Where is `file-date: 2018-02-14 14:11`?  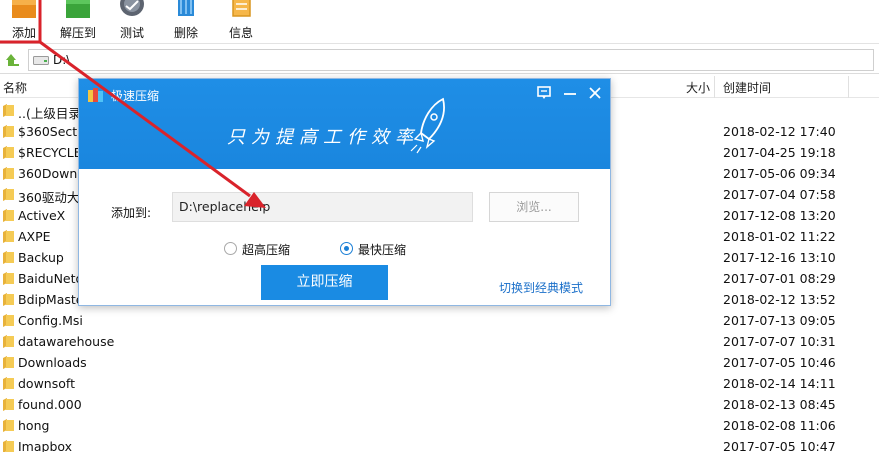 file-date: 2018-02-14 14:11 is located at coordinates (779, 383).